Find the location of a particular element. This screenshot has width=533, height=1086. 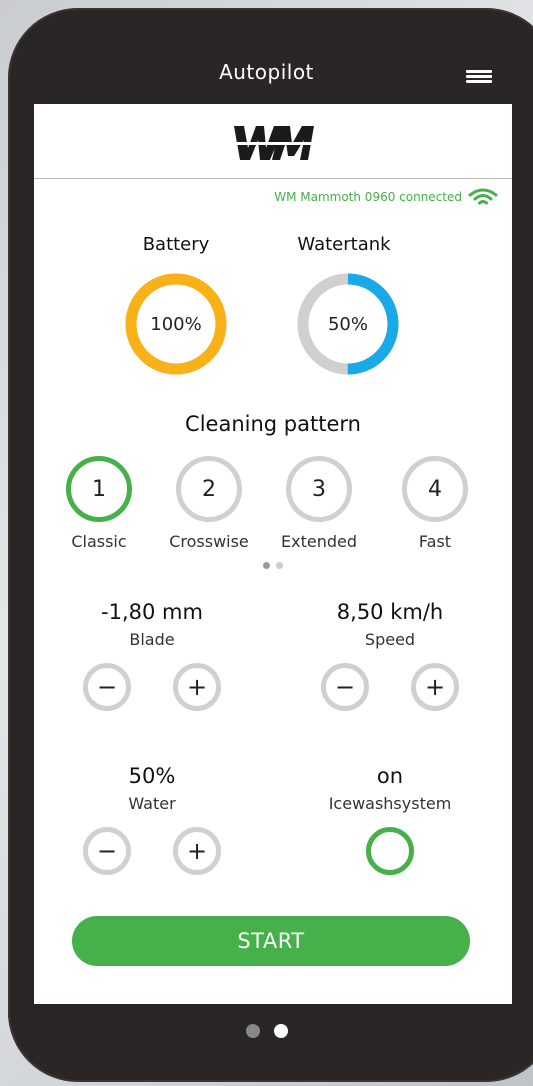

icewash-control: on Icewashsystem is located at coordinates (390, 819).